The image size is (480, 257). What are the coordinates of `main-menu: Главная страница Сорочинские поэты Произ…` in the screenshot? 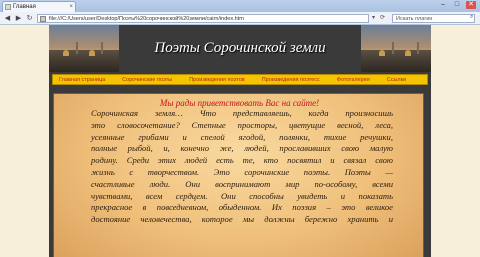 It's located at (240, 79).